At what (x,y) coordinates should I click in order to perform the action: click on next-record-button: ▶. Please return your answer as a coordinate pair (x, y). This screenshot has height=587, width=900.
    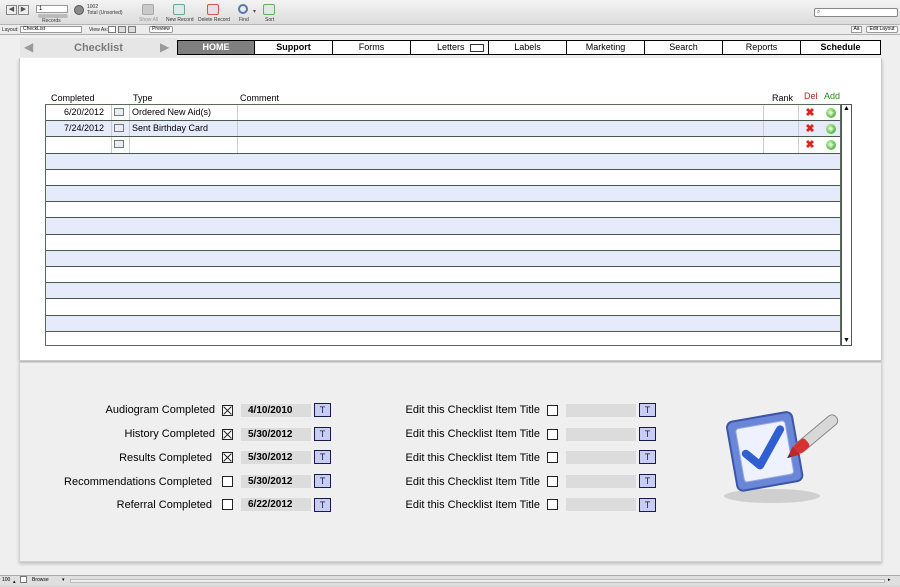
    Looking at the image, I should click on (23, 10).